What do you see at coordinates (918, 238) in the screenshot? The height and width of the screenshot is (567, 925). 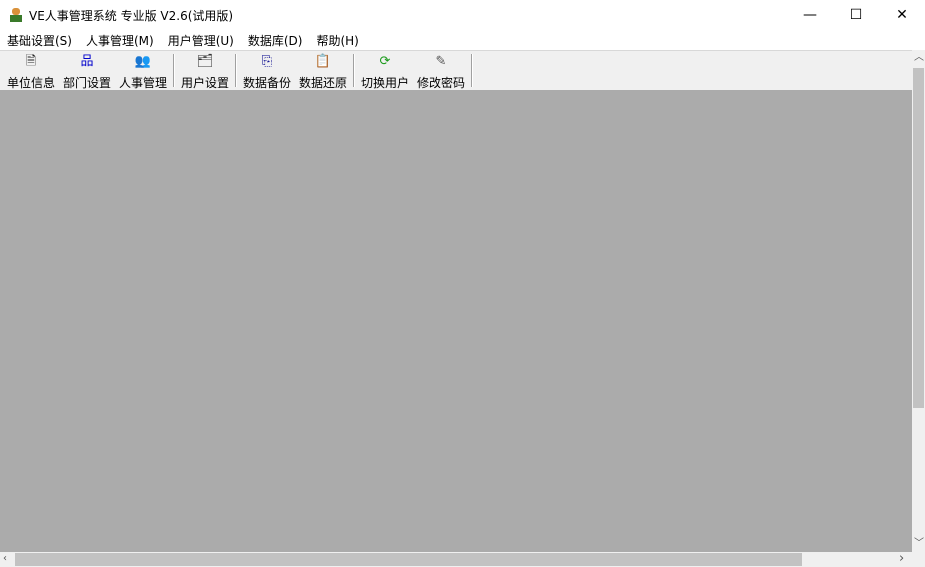 I see `vertical-scroll-thumb` at bounding box center [918, 238].